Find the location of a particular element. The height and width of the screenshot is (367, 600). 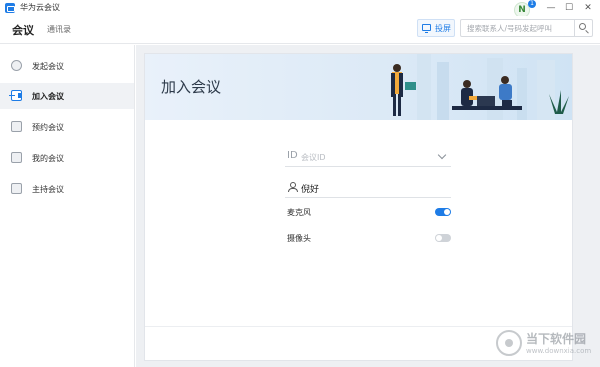

watermark-url: www.downxia.com is located at coordinates (559, 351).